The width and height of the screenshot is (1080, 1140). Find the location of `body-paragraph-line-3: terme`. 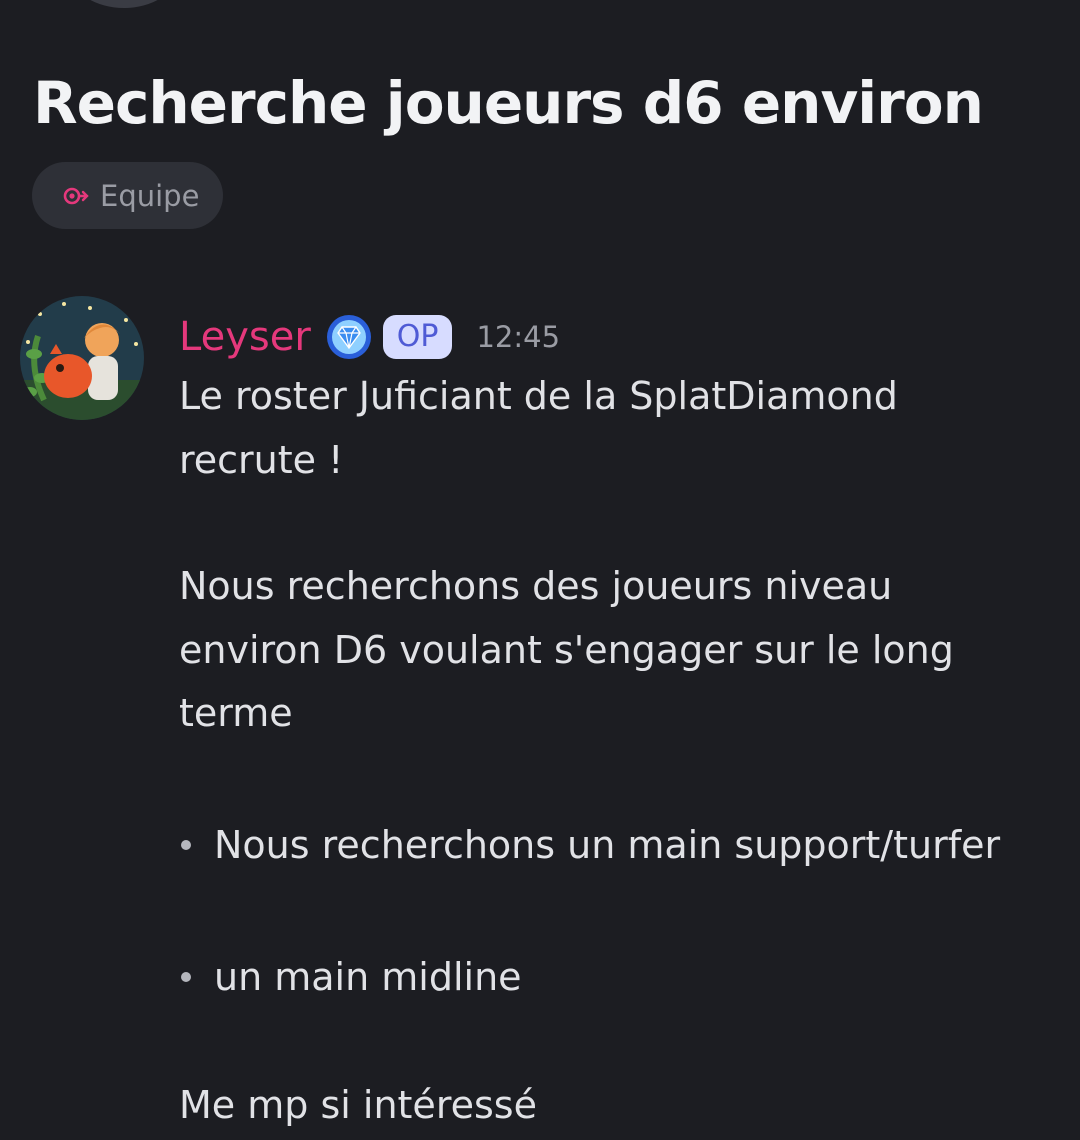

body-paragraph-line-3: terme is located at coordinates (236, 713).